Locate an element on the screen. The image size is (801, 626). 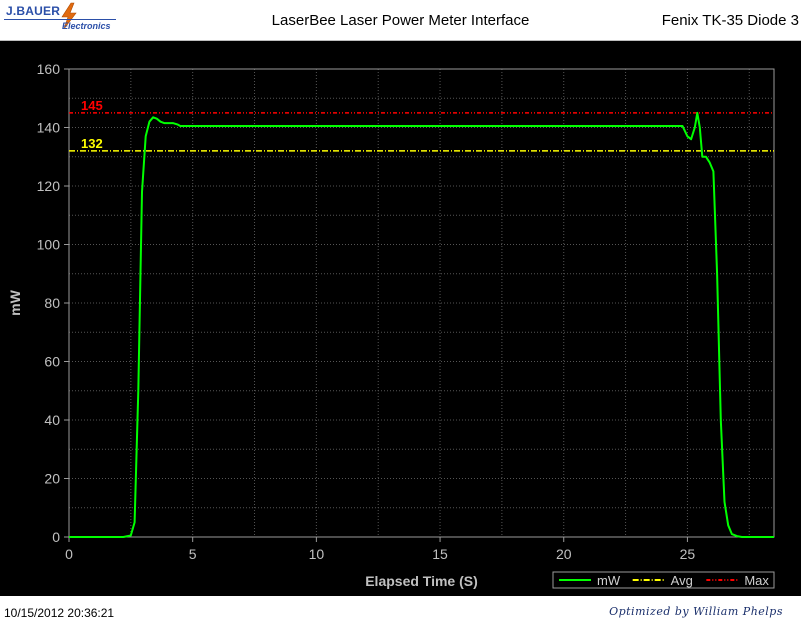
credit-text: Optimized by William Phelps is located at coordinates (696, 611).